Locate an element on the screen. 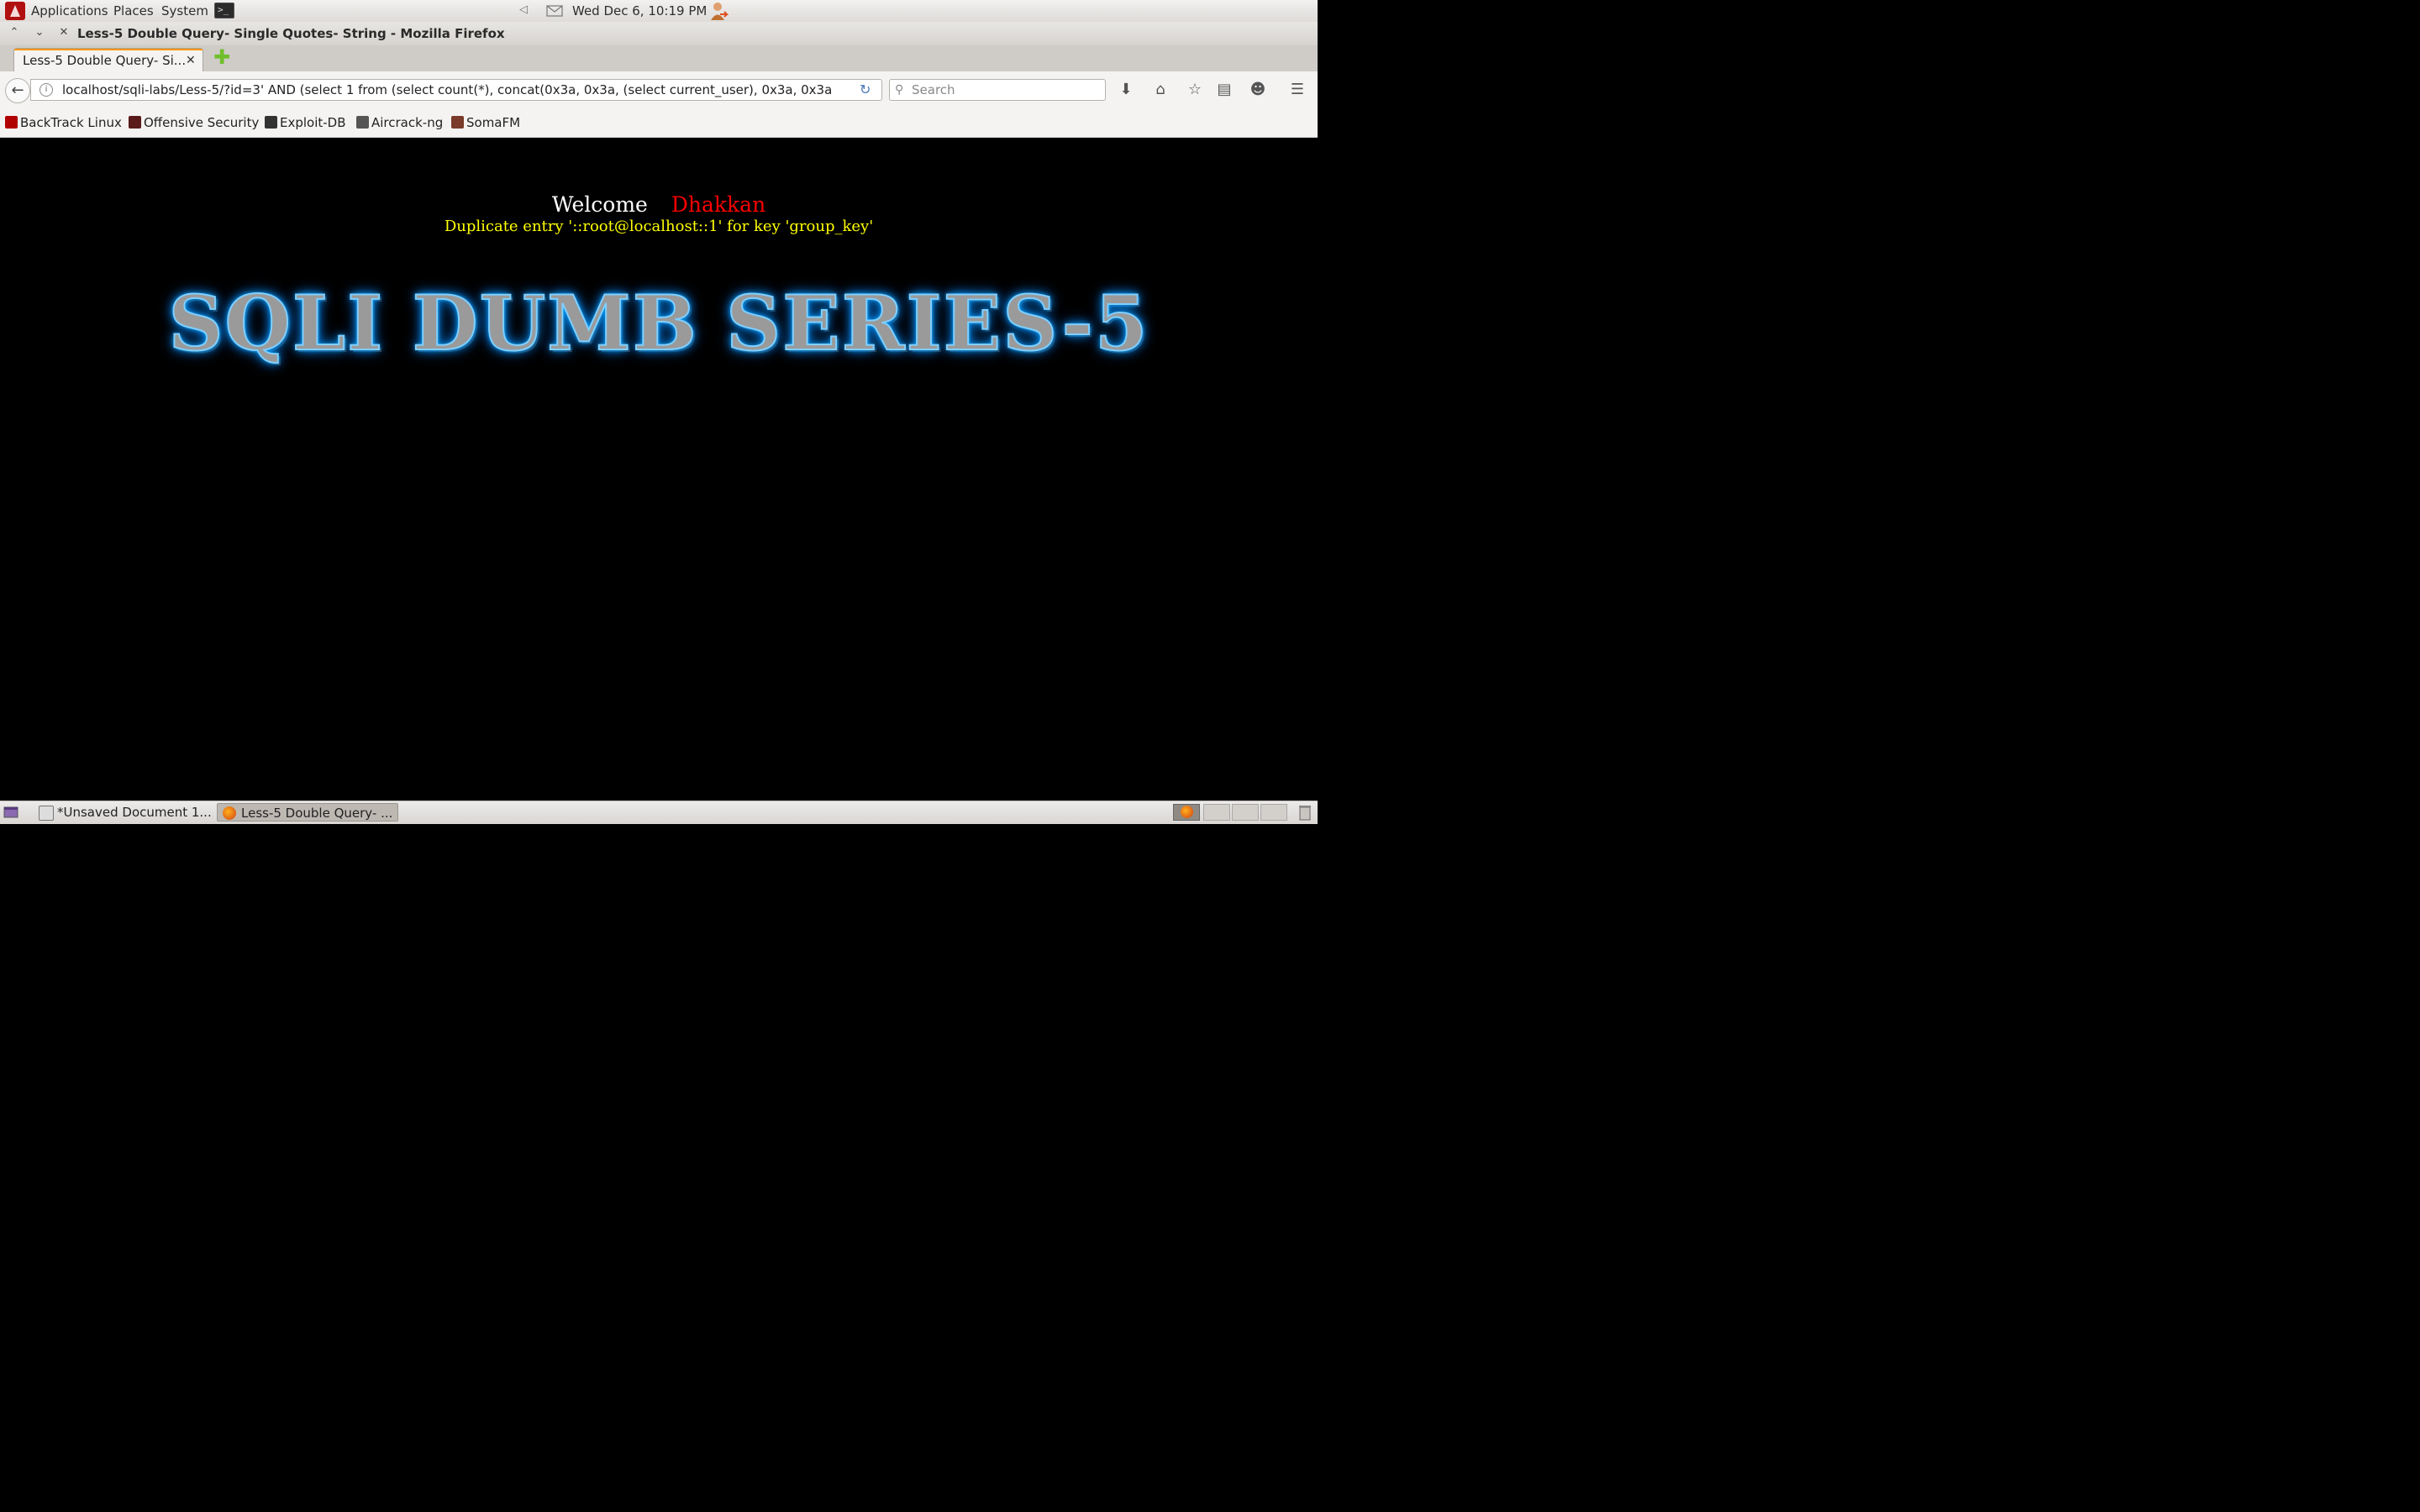 The width and height of the screenshot is (2420, 1512). bookmark-backtrack-linux: BackTrack Linux is located at coordinates (64, 122).